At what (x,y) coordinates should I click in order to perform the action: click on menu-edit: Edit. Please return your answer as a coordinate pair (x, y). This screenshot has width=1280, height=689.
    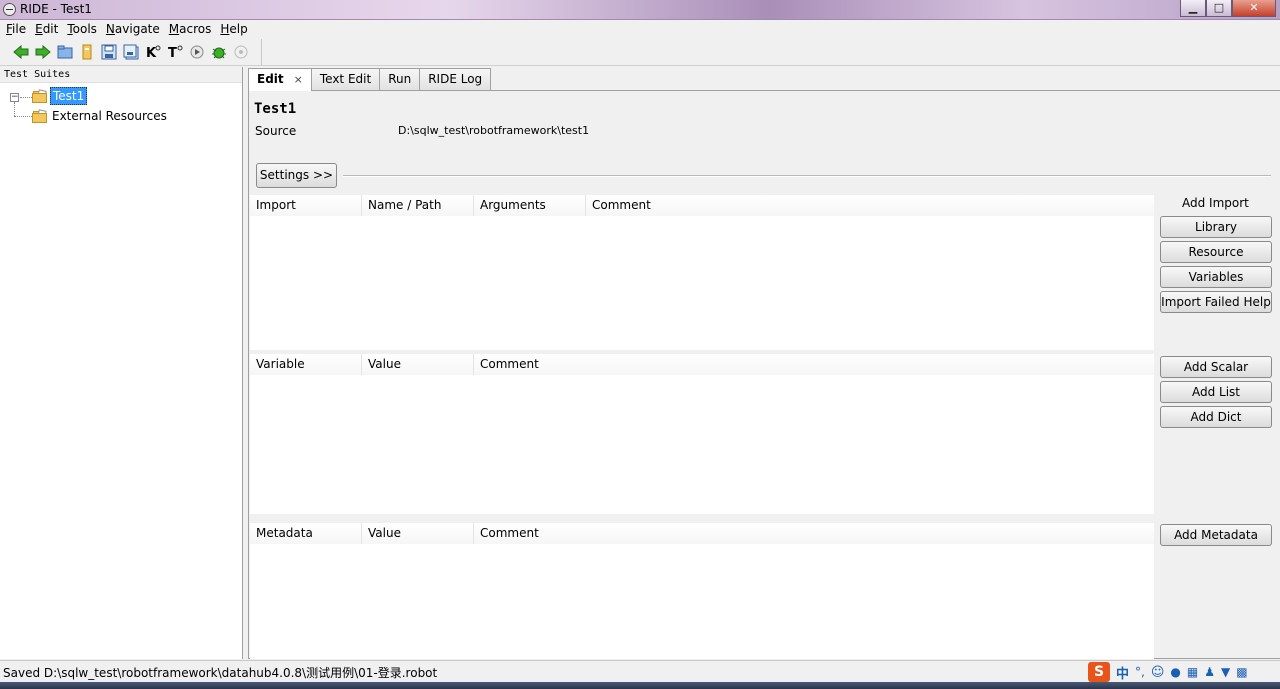
    Looking at the image, I should click on (47, 29).